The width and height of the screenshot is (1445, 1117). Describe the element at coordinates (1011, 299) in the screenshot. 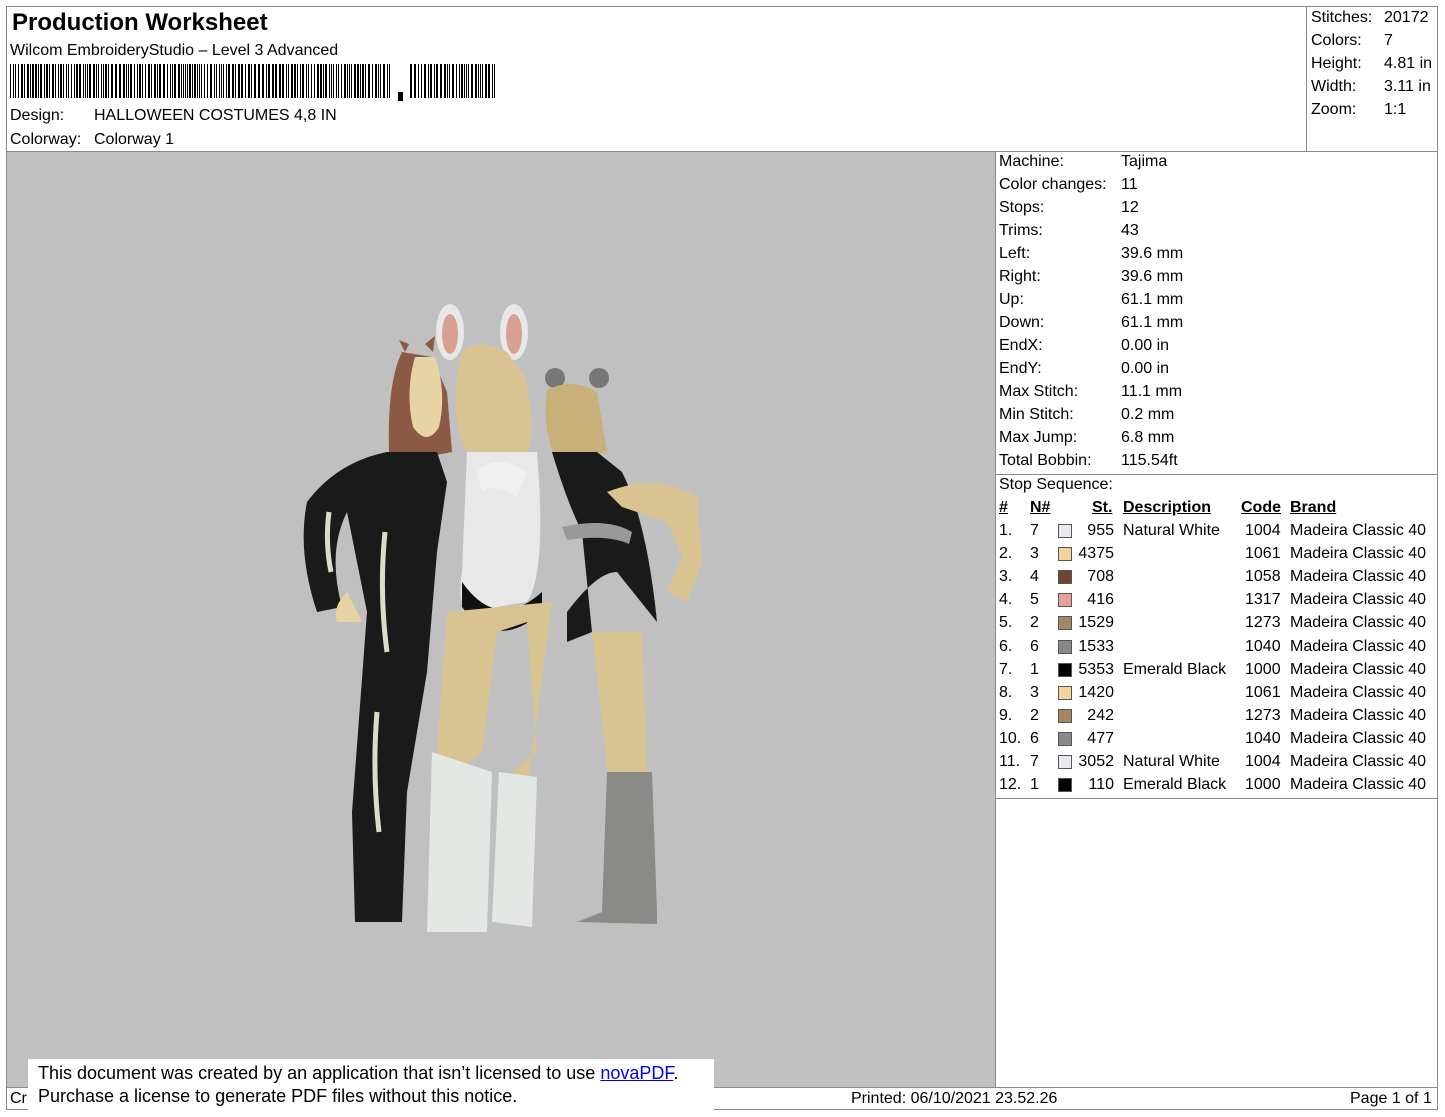

I see `spec-label: Up:` at that location.